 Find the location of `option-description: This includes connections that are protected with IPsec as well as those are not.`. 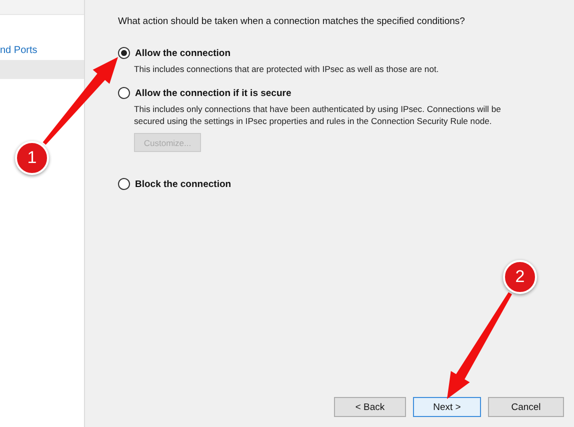

option-description: This includes connections that are protected with IPsec as well as those are not. is located at coordinates (287, 69).